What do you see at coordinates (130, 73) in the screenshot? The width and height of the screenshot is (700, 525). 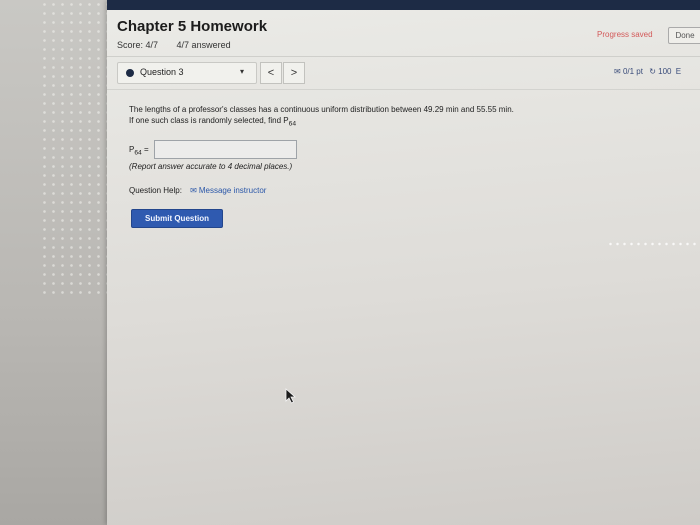 I see `question-status-dot` at bounding box center [130, 73].